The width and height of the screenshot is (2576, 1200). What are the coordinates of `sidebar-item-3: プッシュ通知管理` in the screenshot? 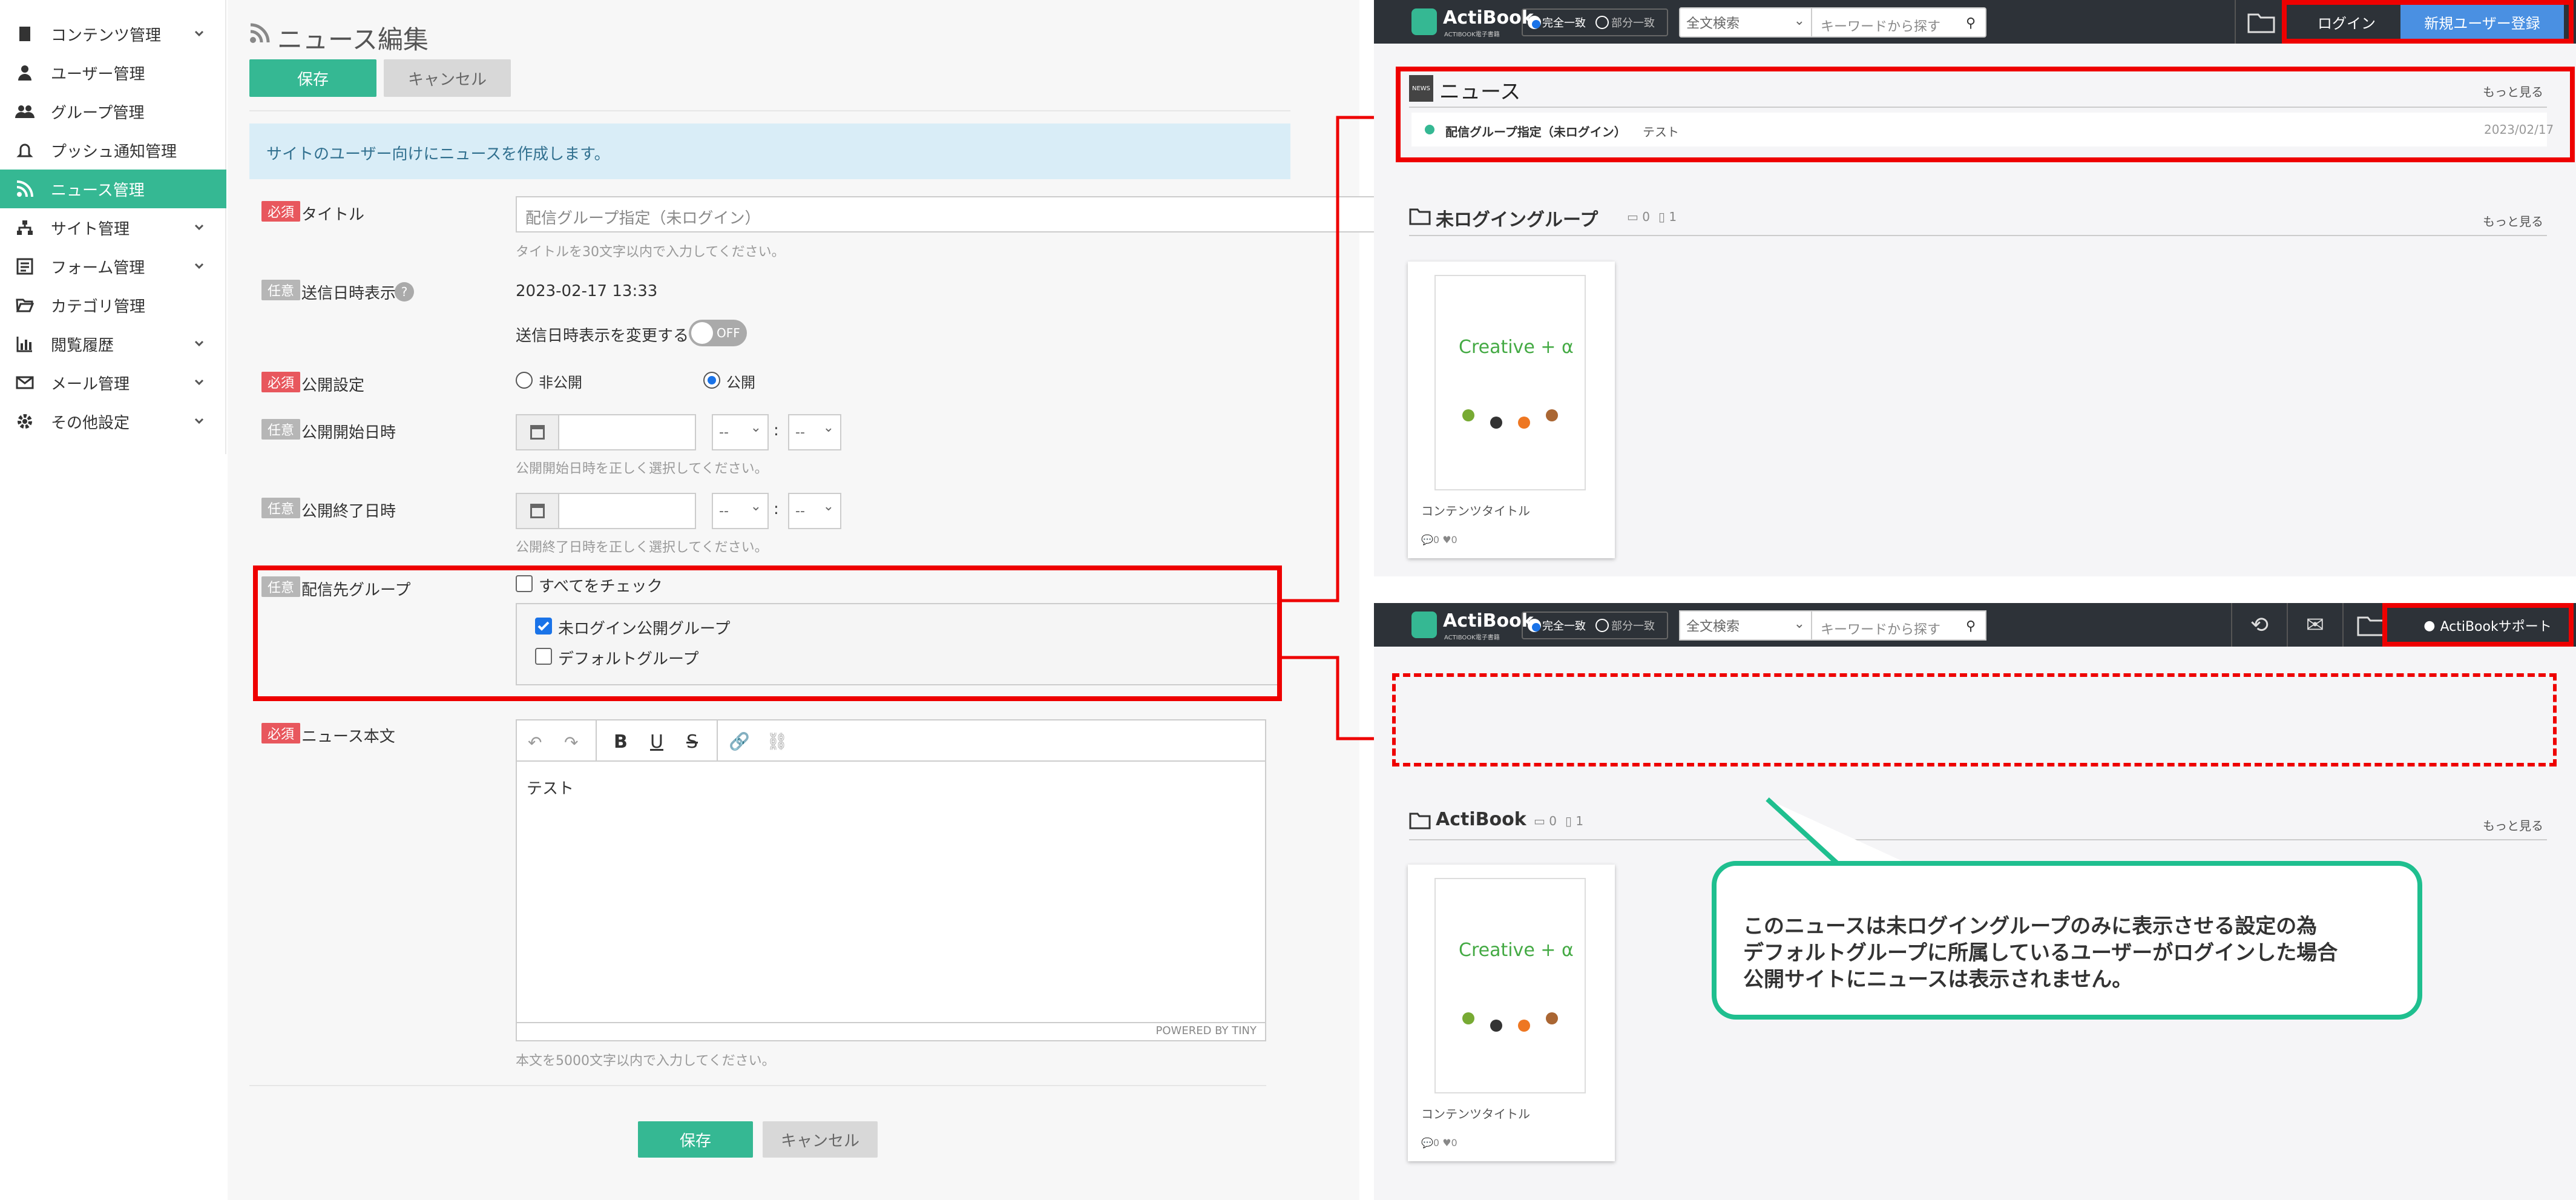 It's located at (113, 150).